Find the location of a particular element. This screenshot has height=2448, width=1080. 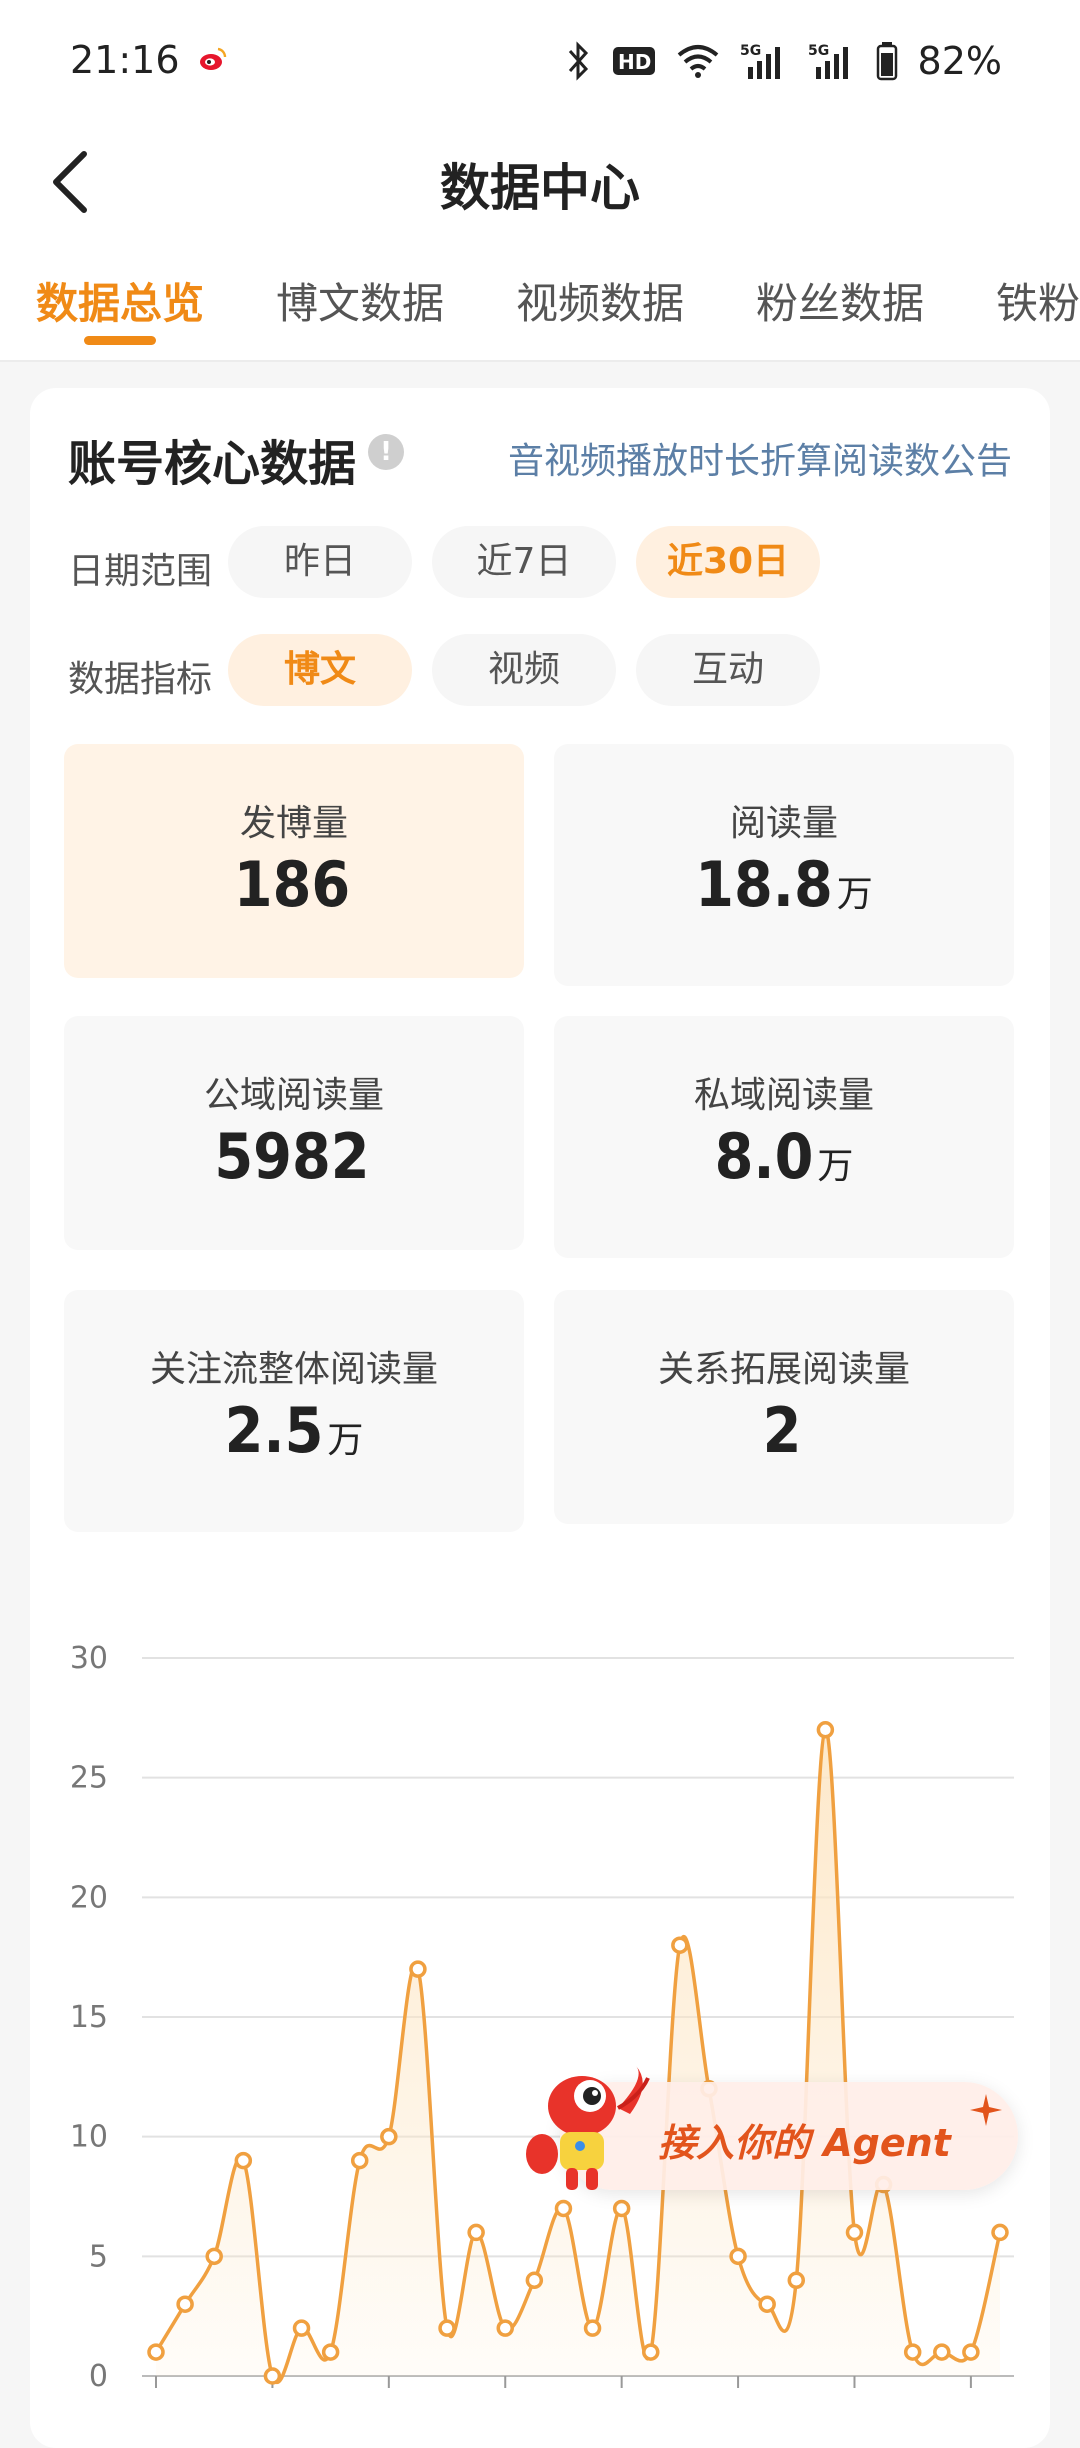

nav-bar: 数据中心 is located at coordinates (540, 183).